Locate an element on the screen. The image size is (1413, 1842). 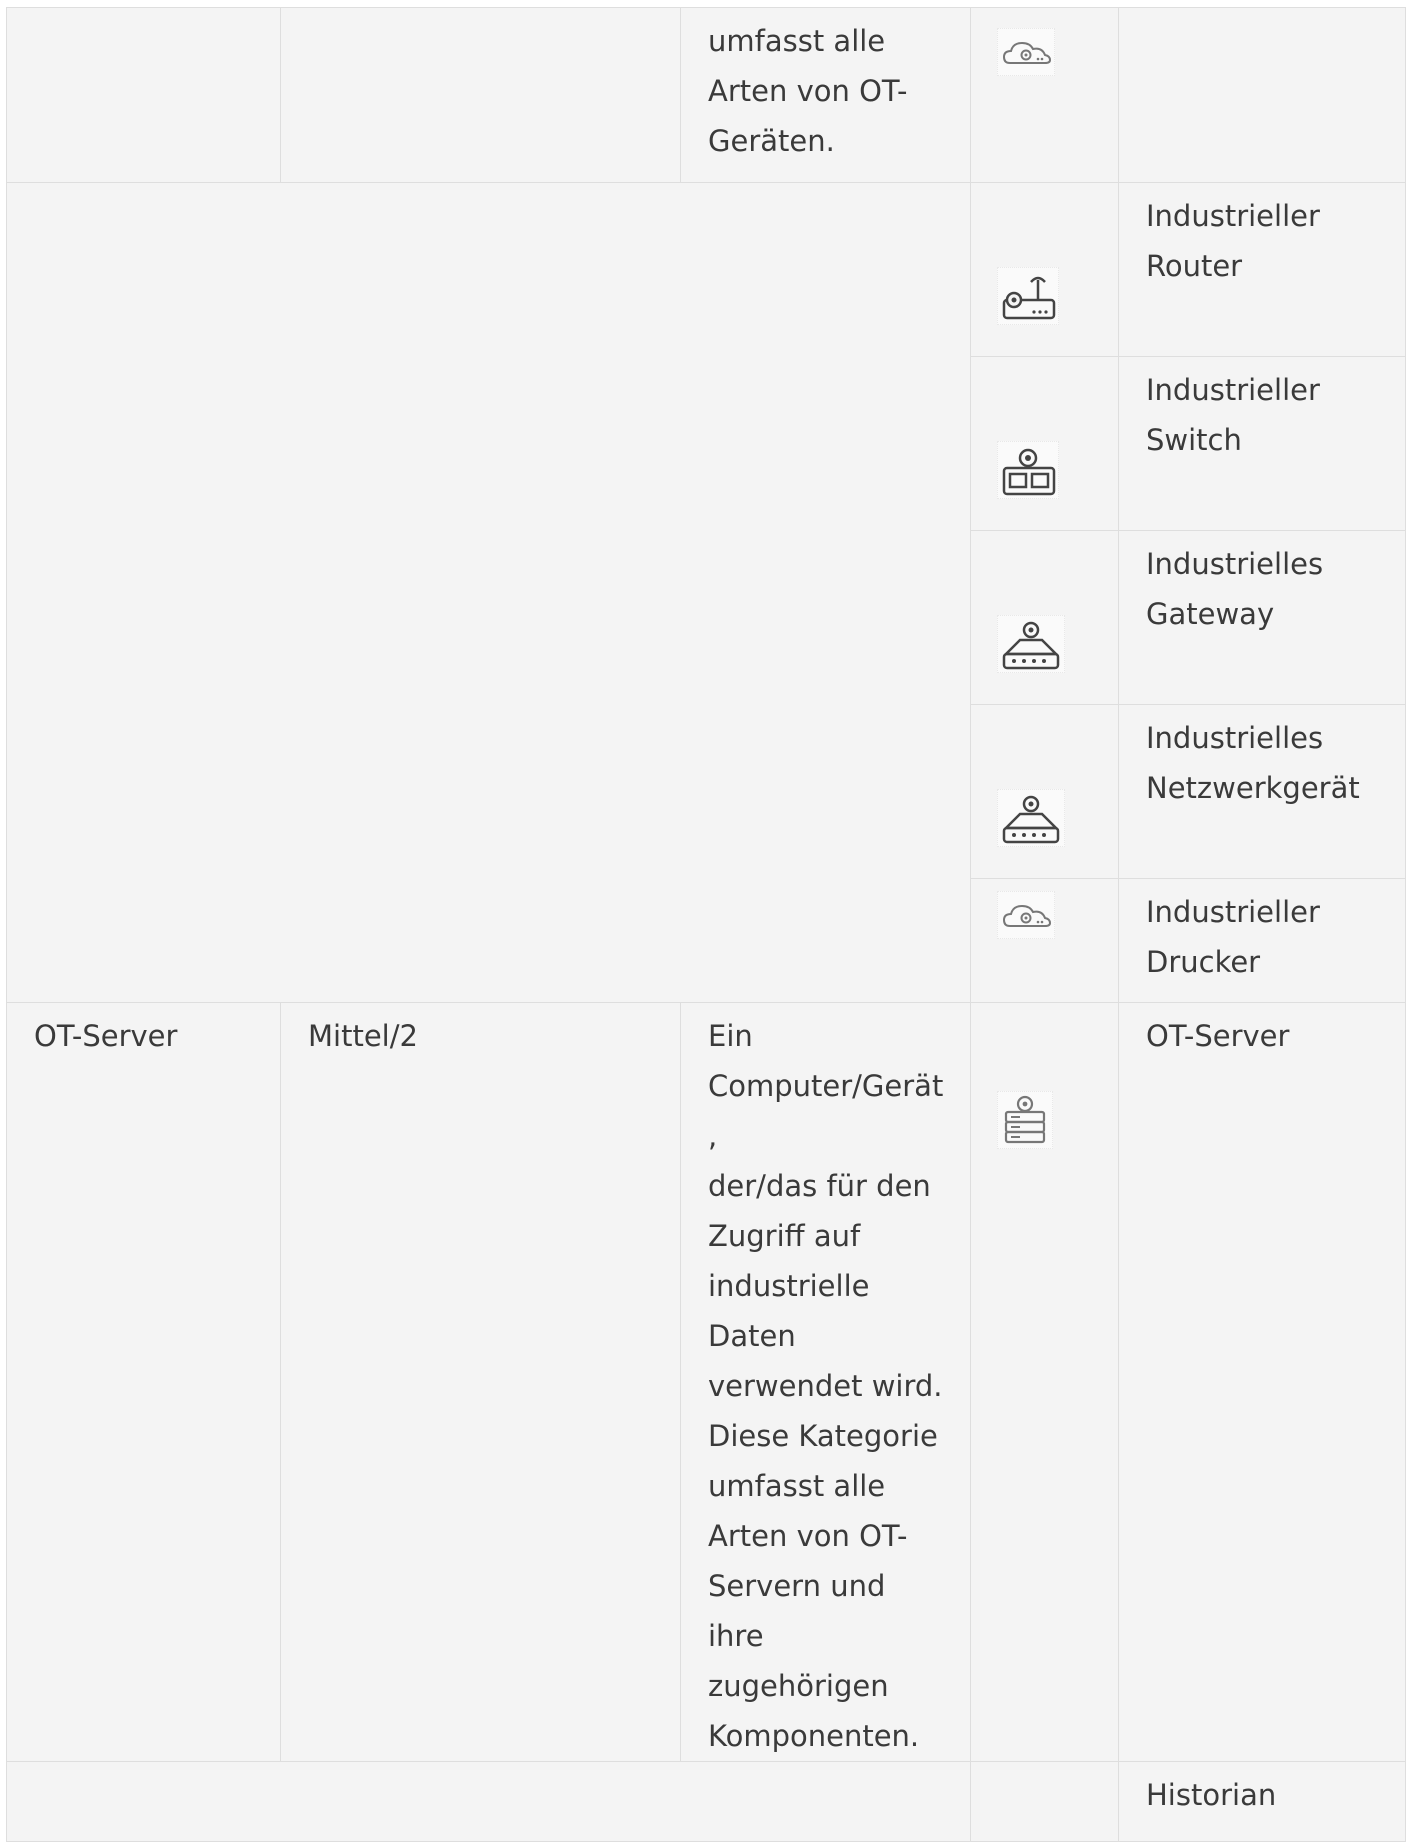
category-cell: OT-Server is located at coordinates (143, 1382).